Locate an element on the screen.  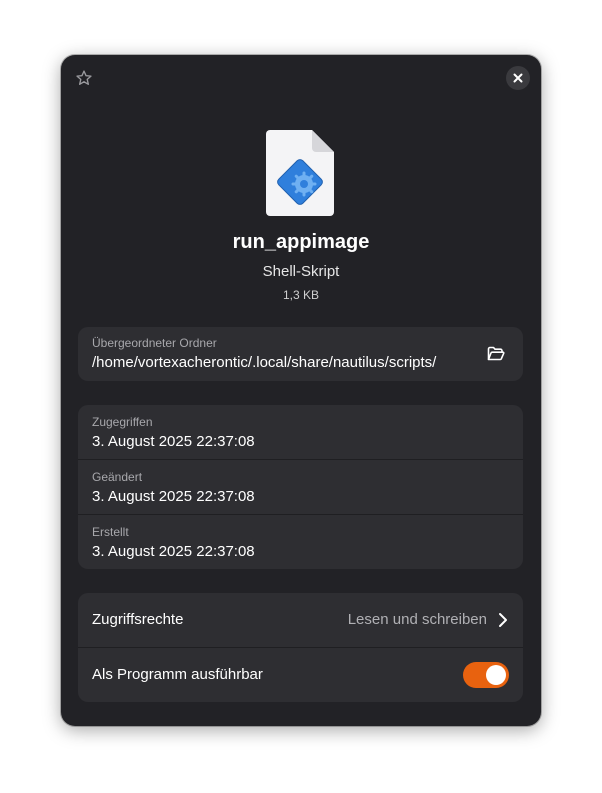
permissions-value: Lesen und schreiben is located at coordinates (417, 619).